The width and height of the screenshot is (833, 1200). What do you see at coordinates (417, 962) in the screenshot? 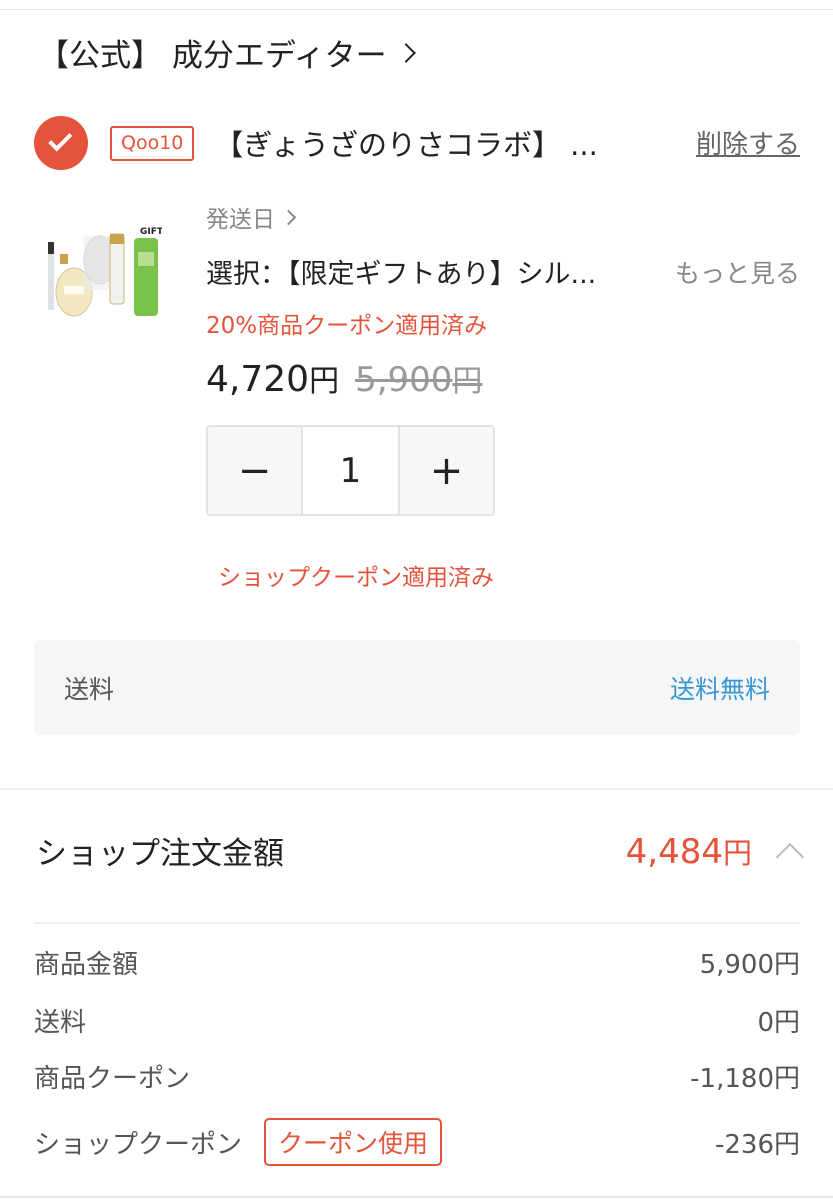
I see `breakdown-row: 商品金額 5,900円` at bounding box center [417, 962].